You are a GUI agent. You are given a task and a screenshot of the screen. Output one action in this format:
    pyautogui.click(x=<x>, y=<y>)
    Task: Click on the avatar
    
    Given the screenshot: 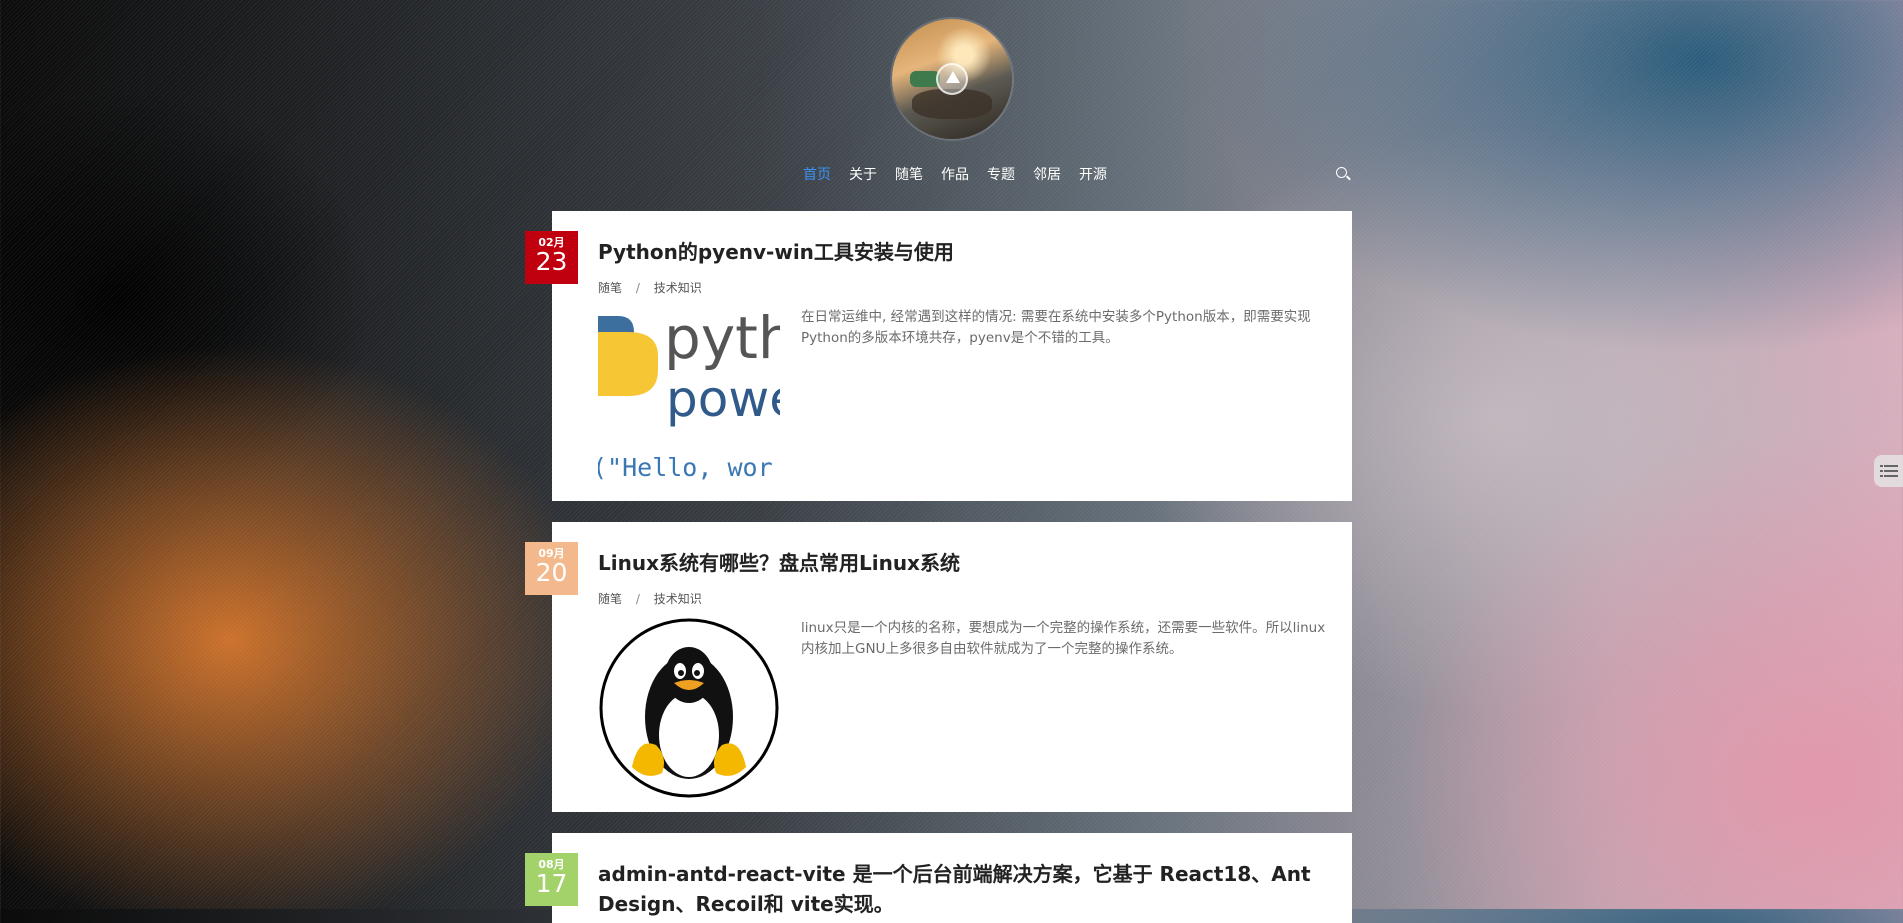 What is the action you would take?
    pyautogui.click(x=952, y=79)
    